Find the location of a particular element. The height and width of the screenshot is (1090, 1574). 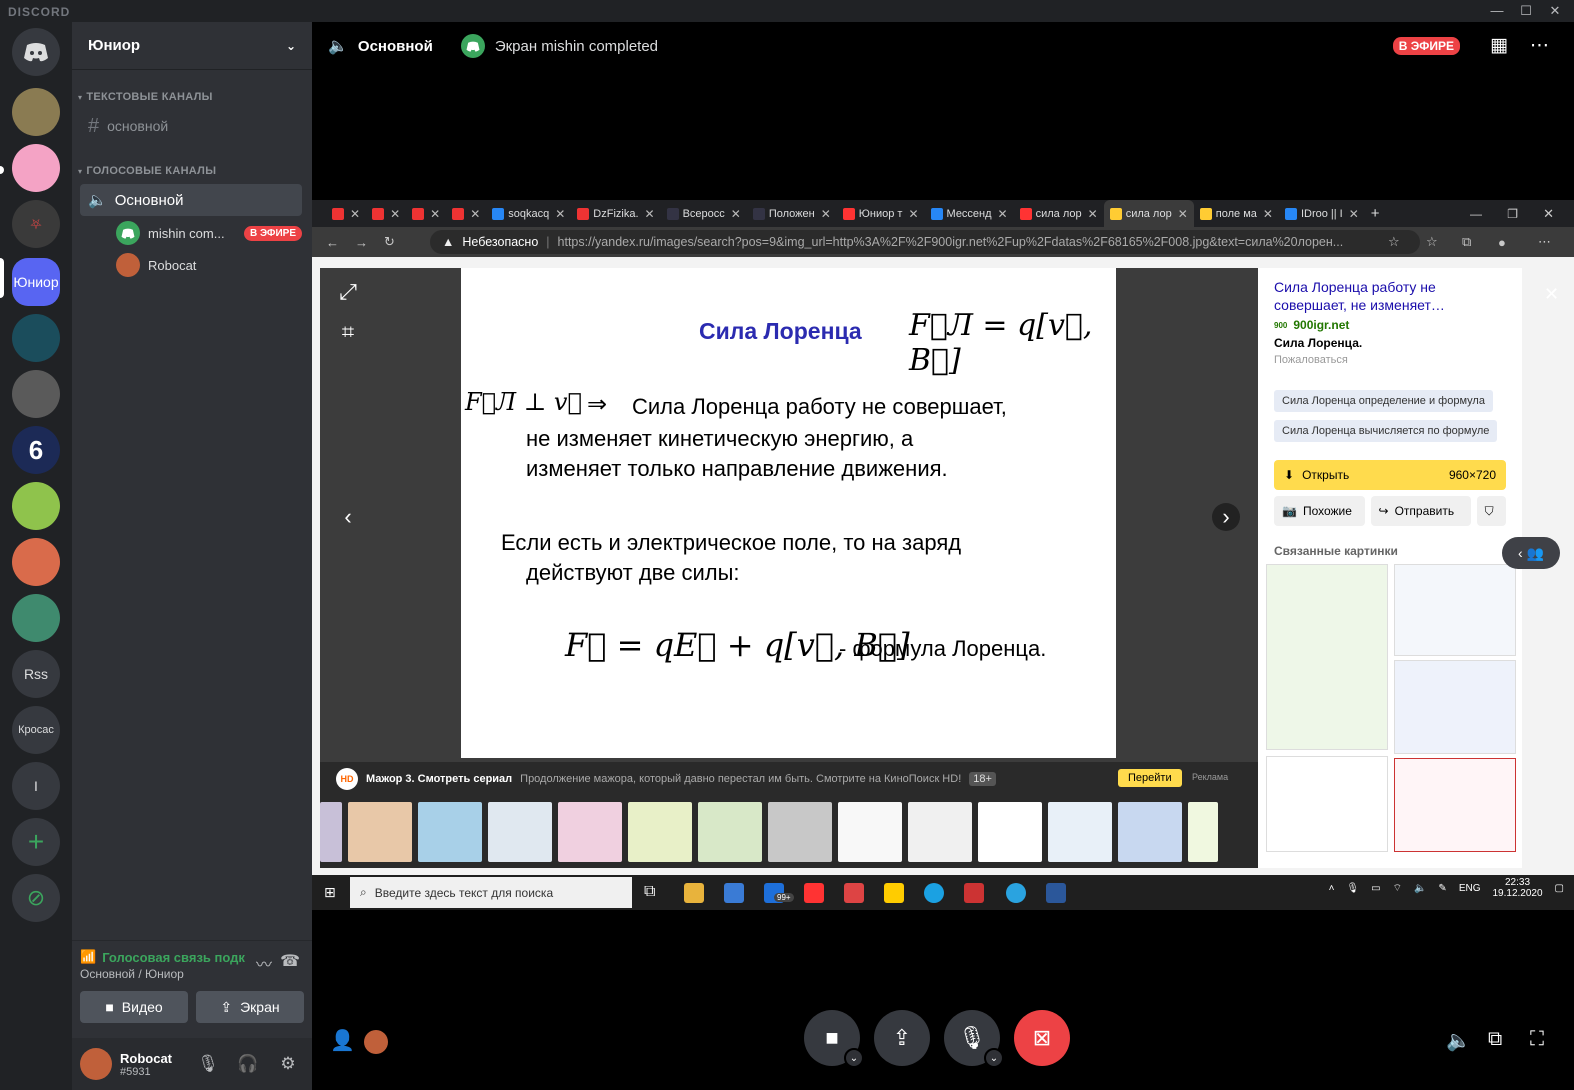

avatar is located at coordinates (96, 1064).